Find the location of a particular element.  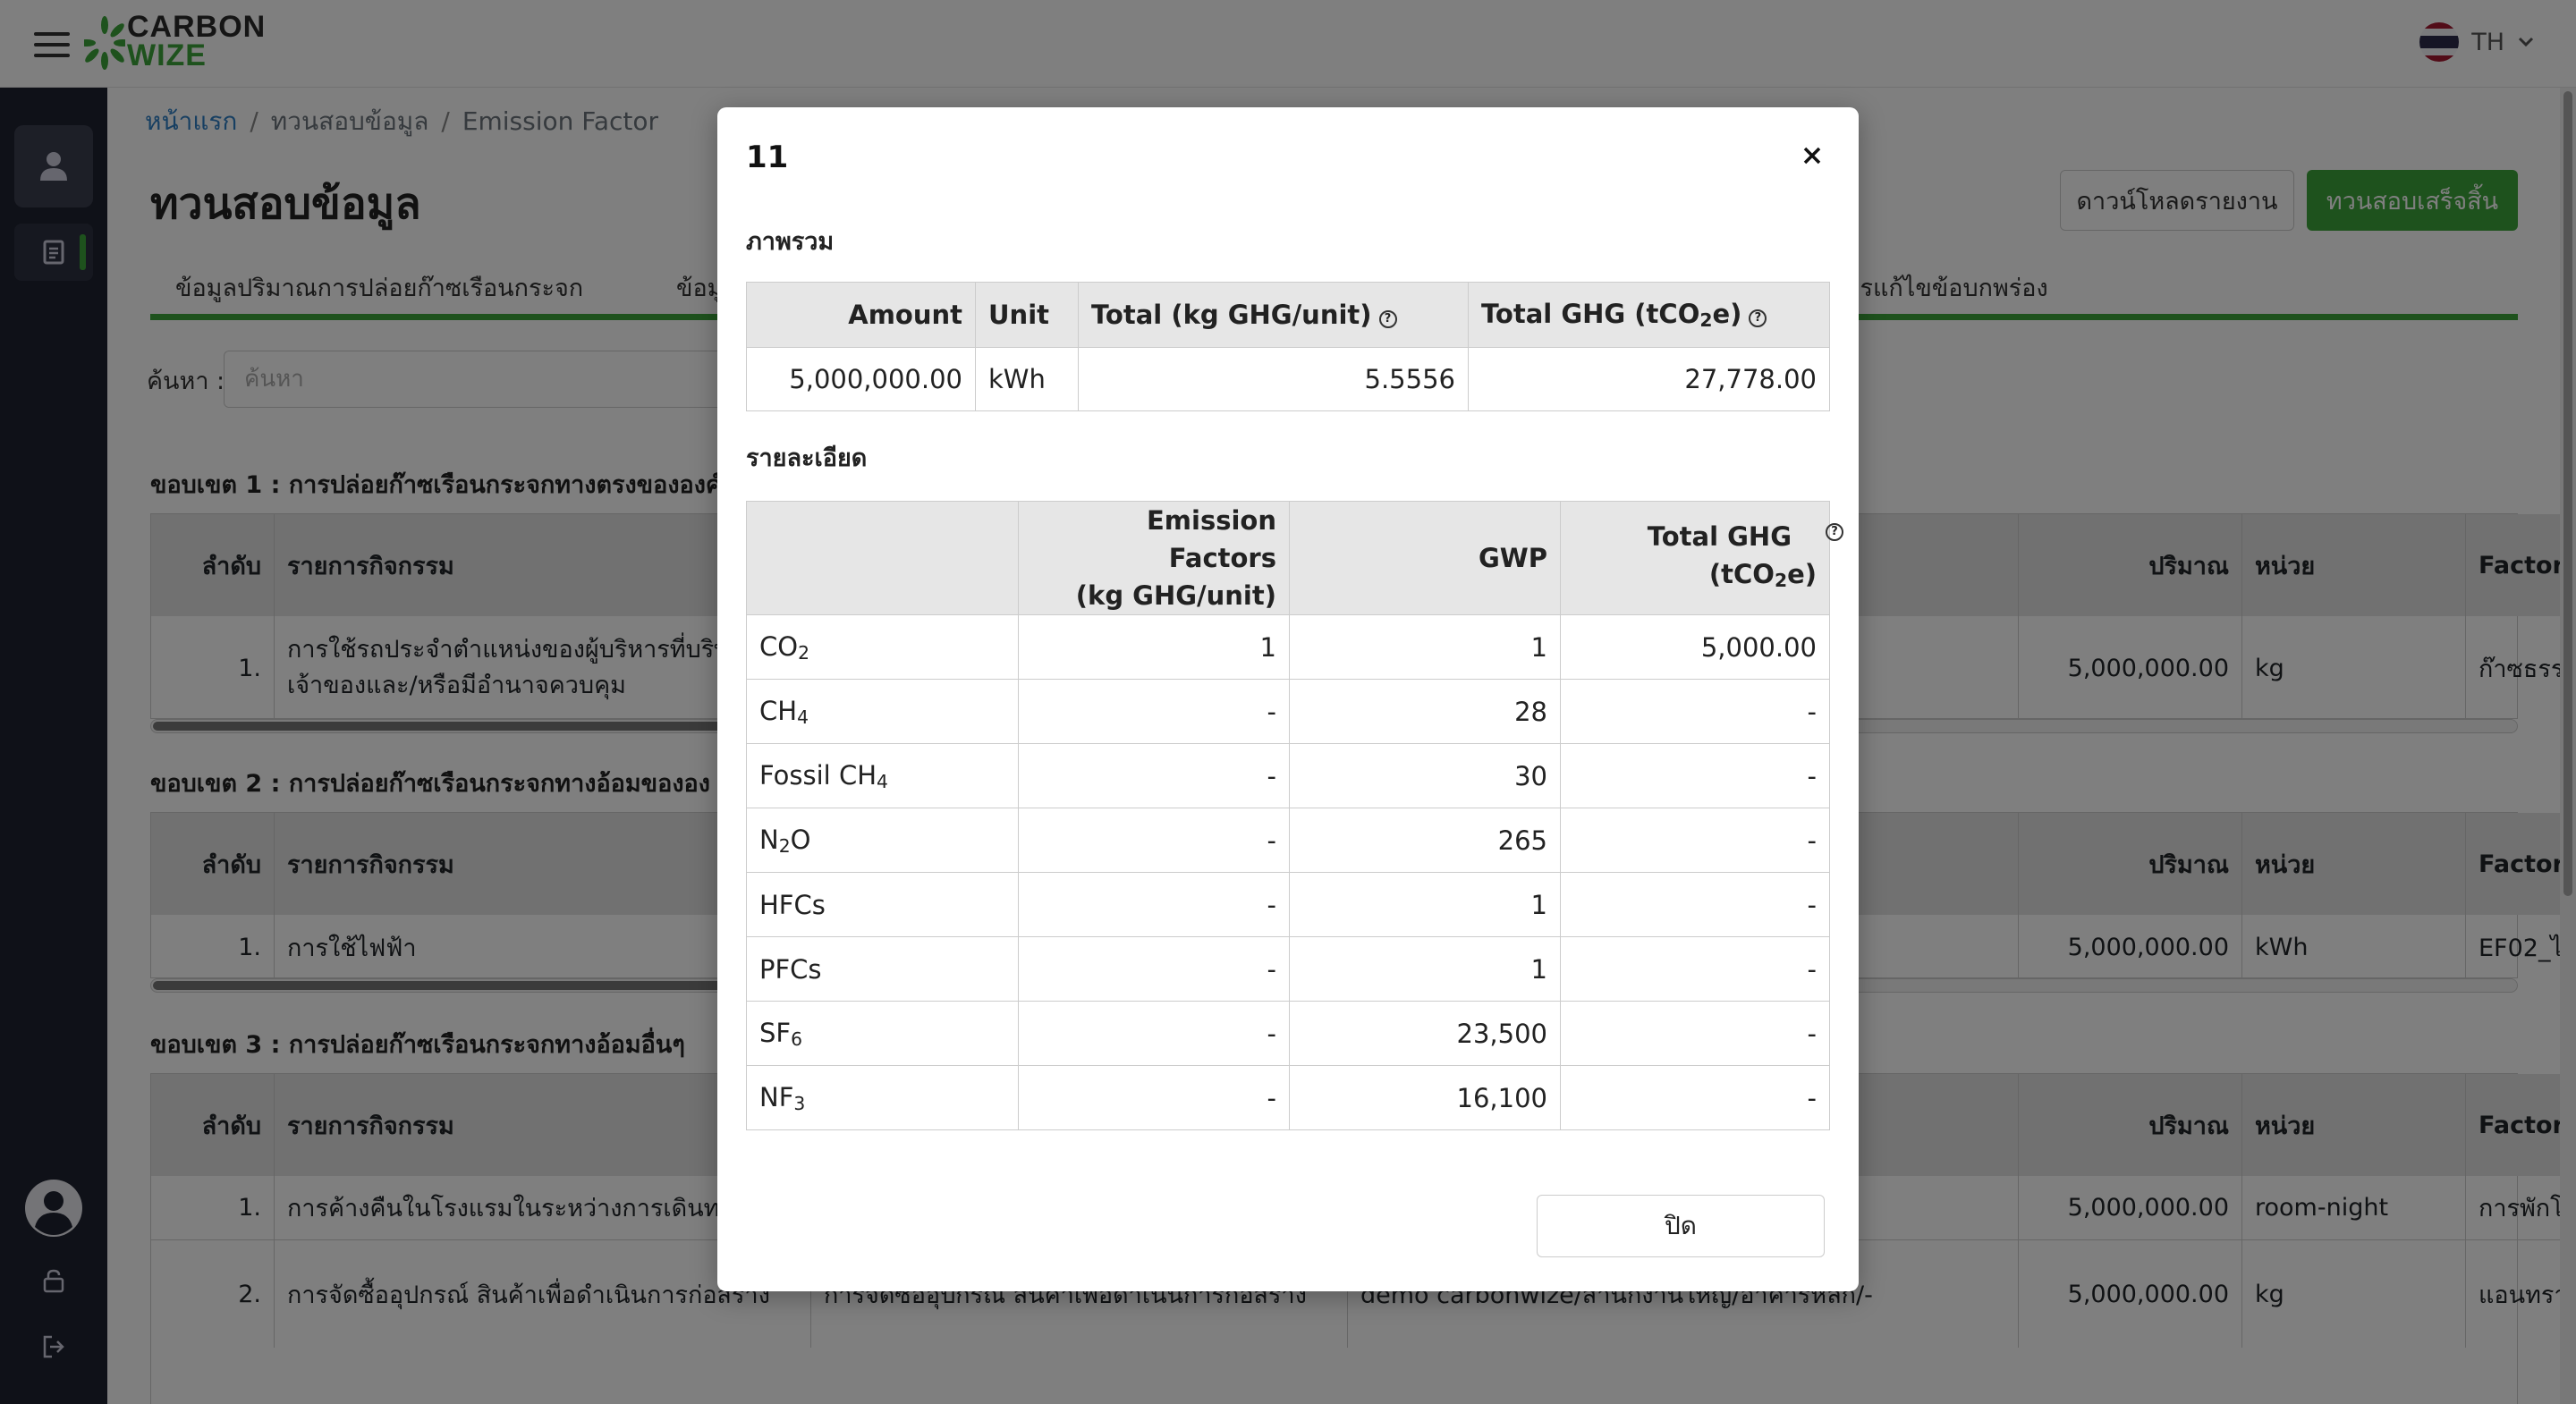

gas-name: Fossil CH4 is located at coordinates (882, 776).